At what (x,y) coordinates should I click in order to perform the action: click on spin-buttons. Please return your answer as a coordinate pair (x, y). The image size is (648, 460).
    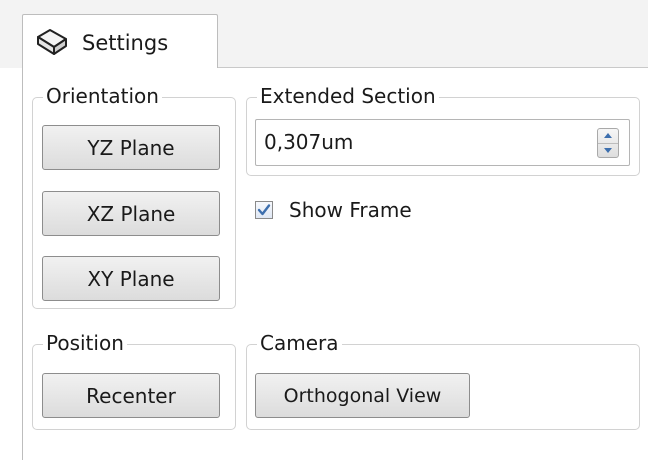
    Looking at the image, I should click on (608, 143).